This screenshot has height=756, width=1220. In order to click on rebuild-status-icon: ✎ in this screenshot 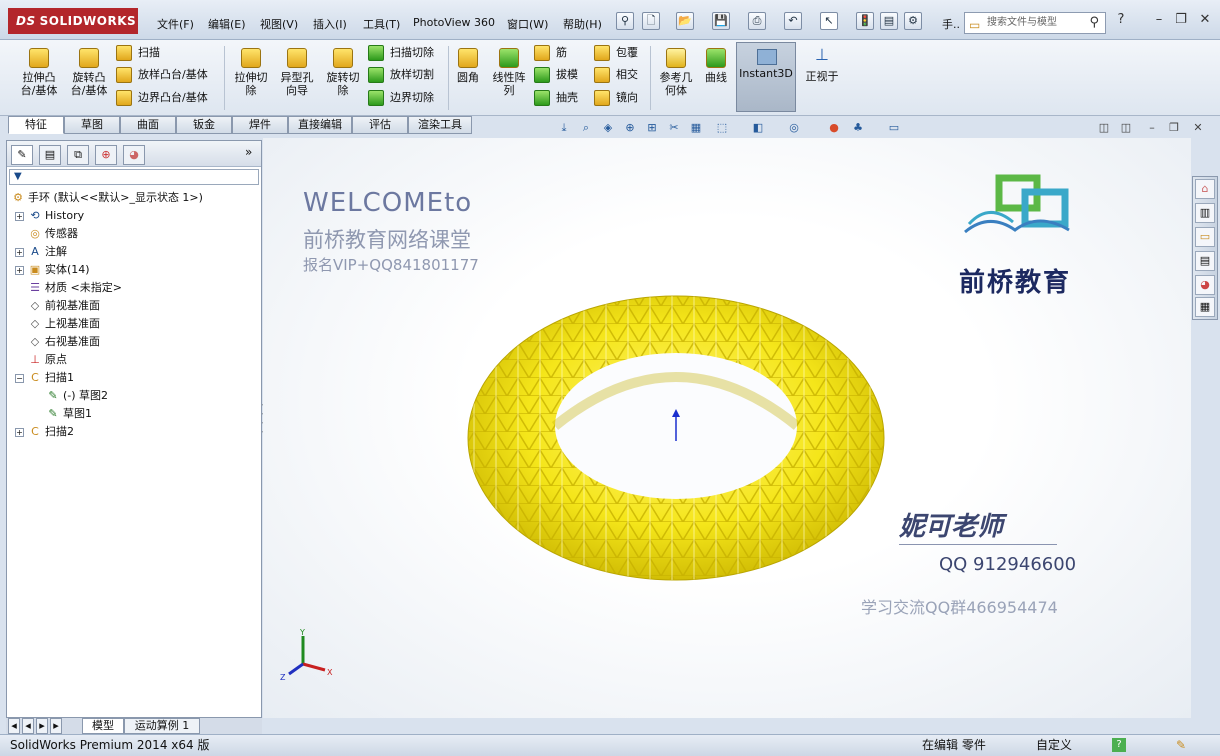, I will do `click(1181, 745)`.